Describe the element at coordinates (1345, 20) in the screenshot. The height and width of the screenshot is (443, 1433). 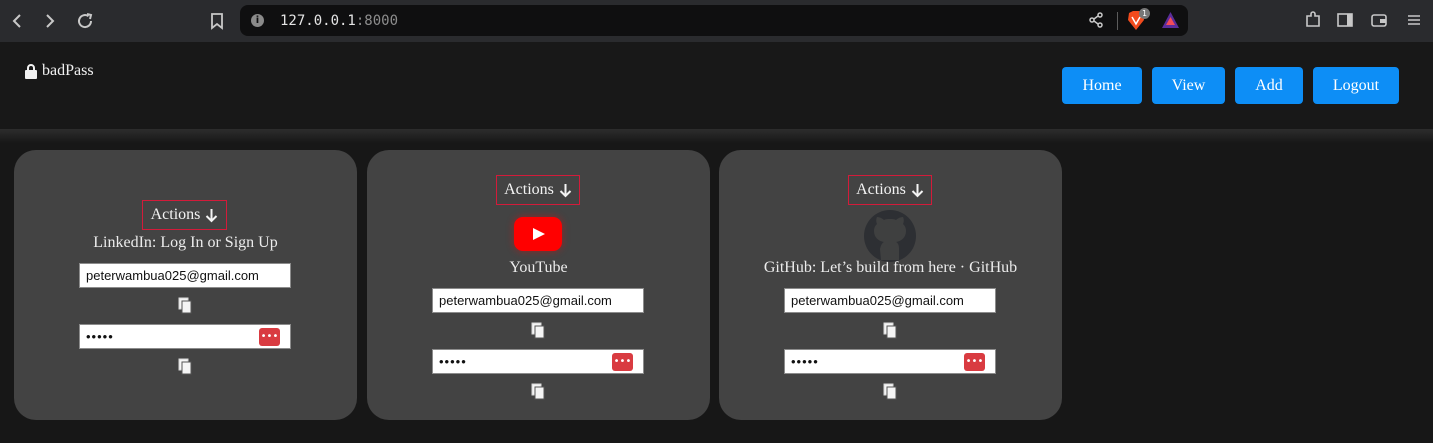
I see `sidebar-icon` at that location.